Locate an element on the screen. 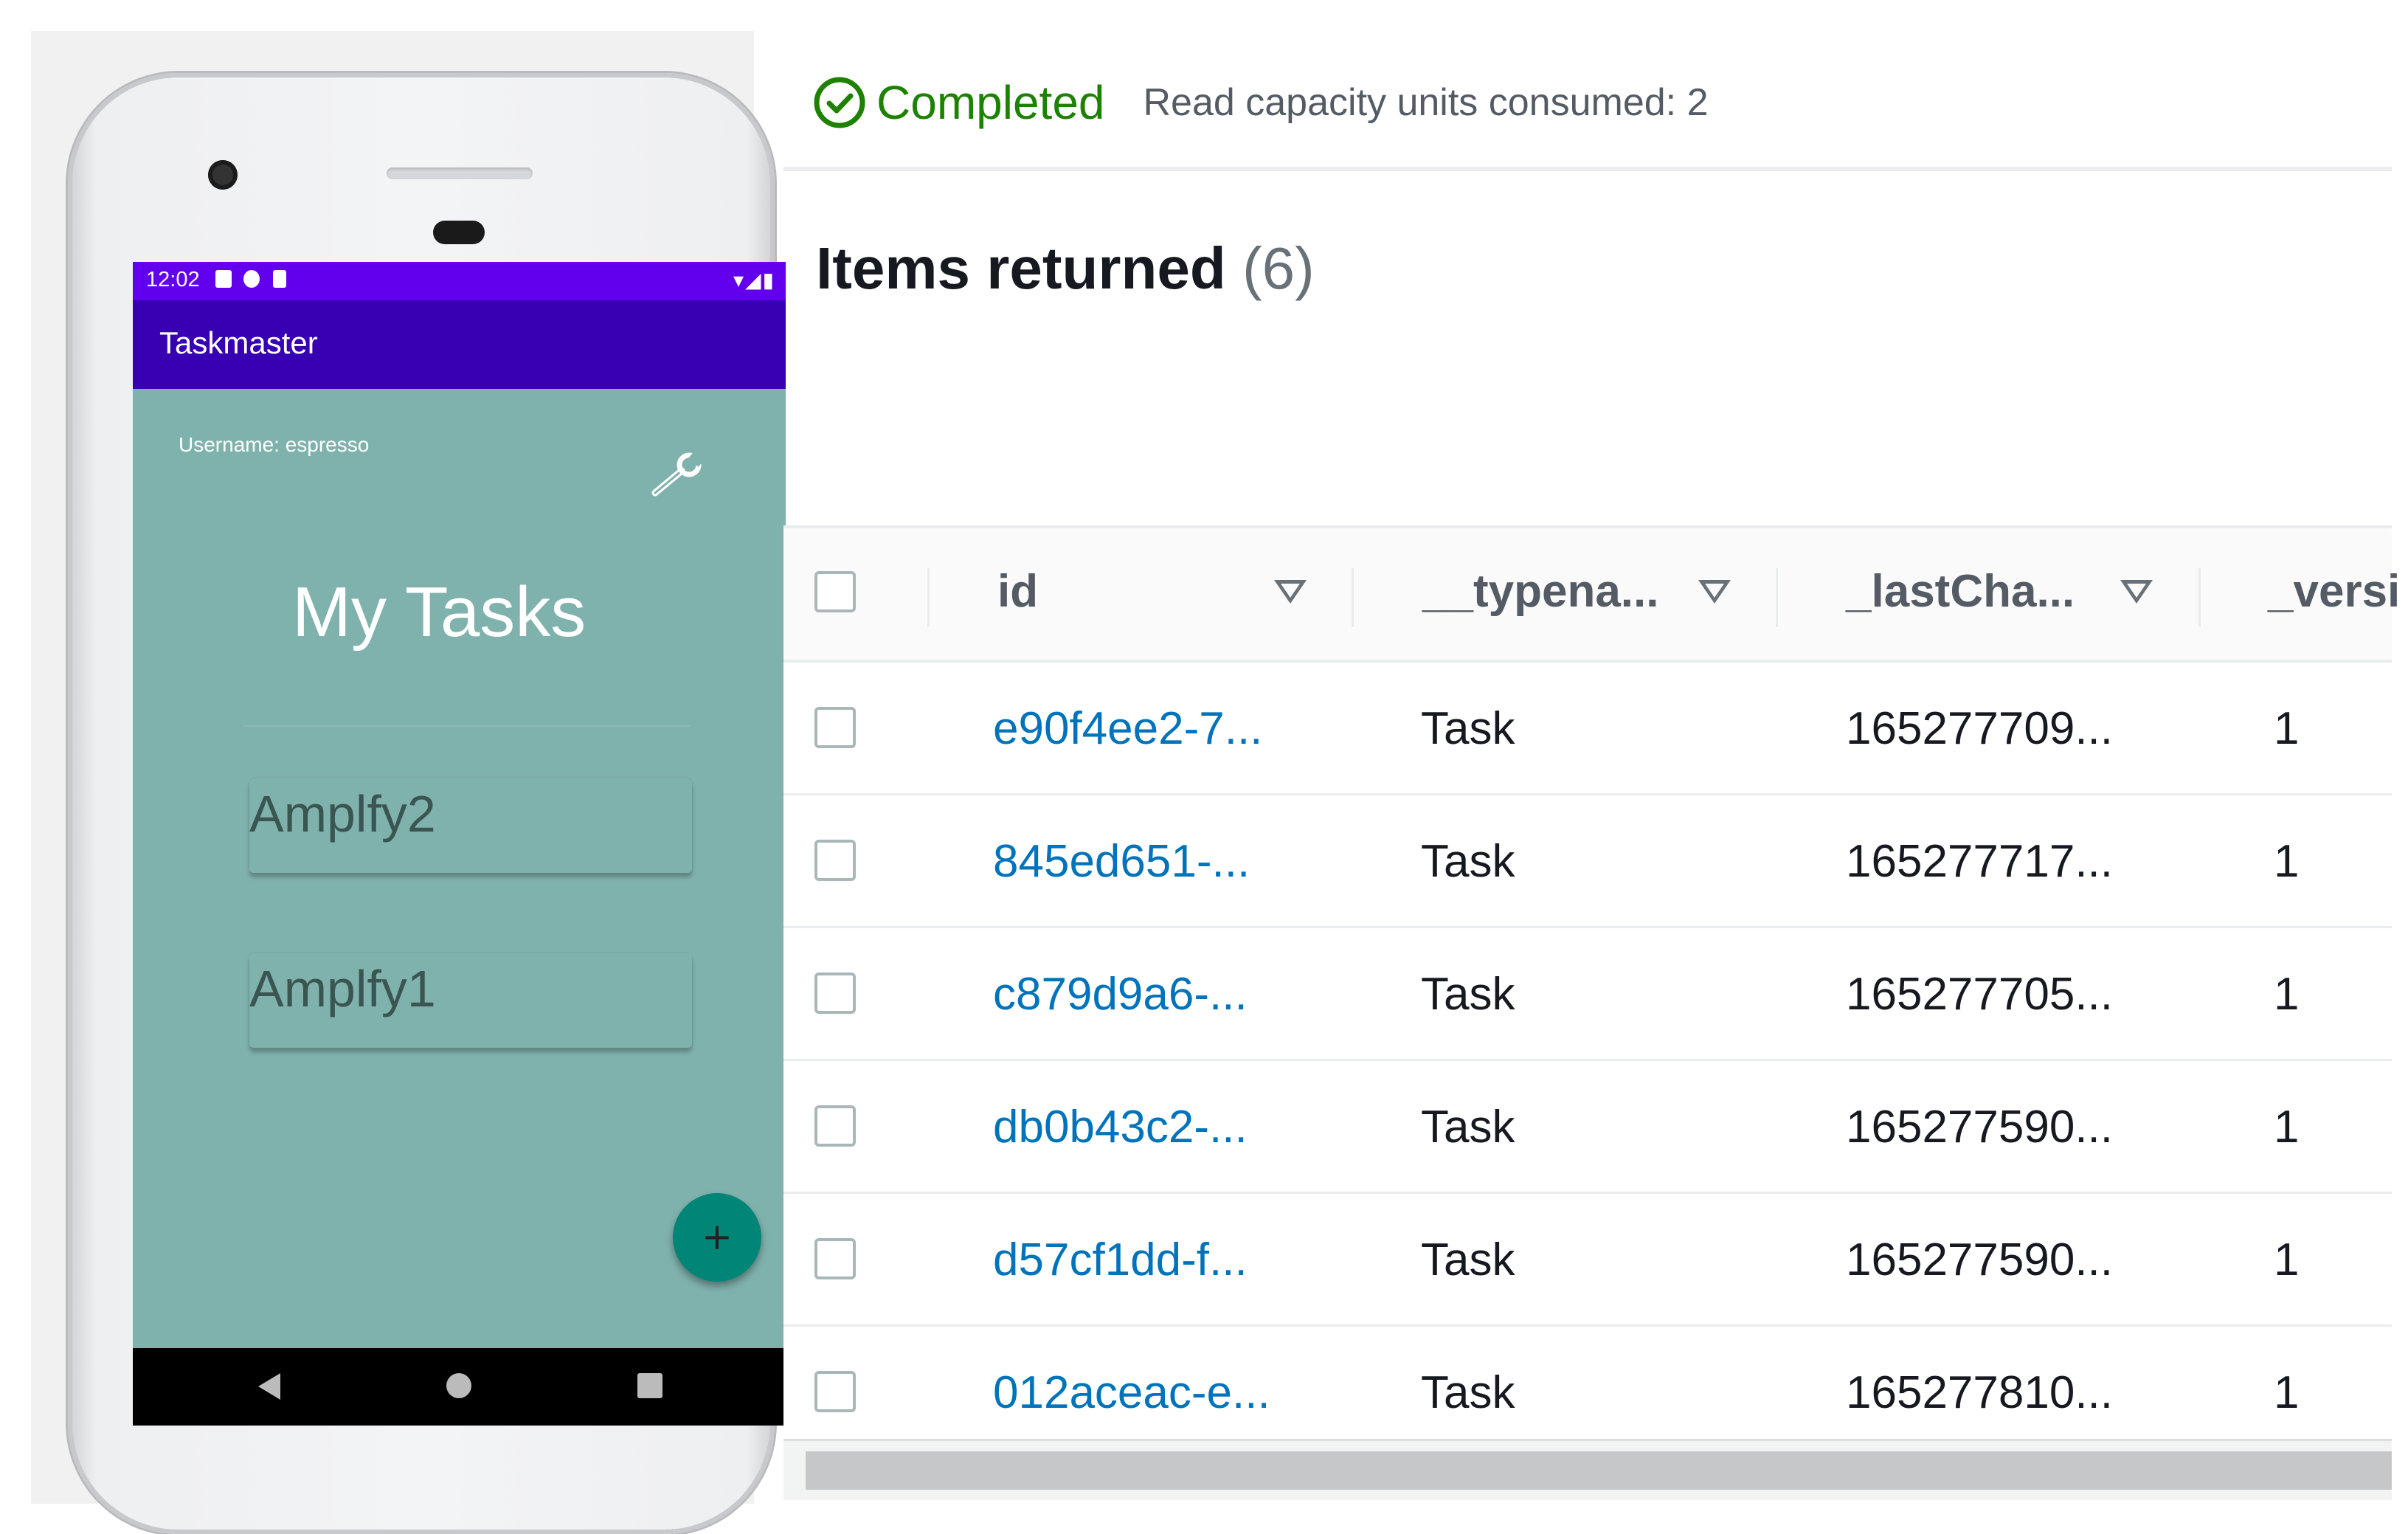 The height and width of the screenshot is (1534, 2408). column-header-version: _versi is located at coordinates (2334, 591).